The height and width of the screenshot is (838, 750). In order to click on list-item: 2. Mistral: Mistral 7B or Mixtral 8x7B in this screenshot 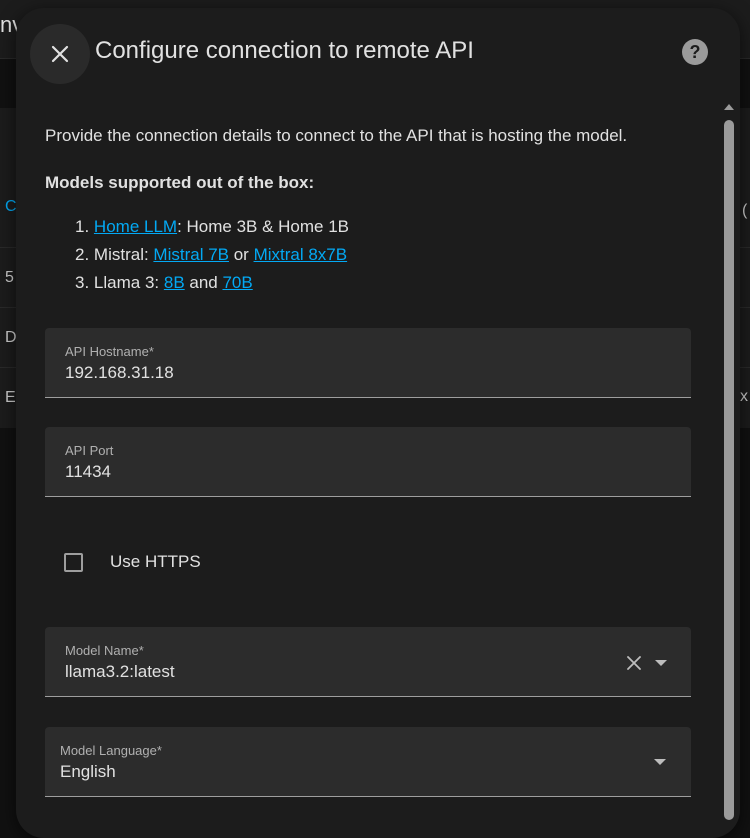, I will do `click(212, 259)`.